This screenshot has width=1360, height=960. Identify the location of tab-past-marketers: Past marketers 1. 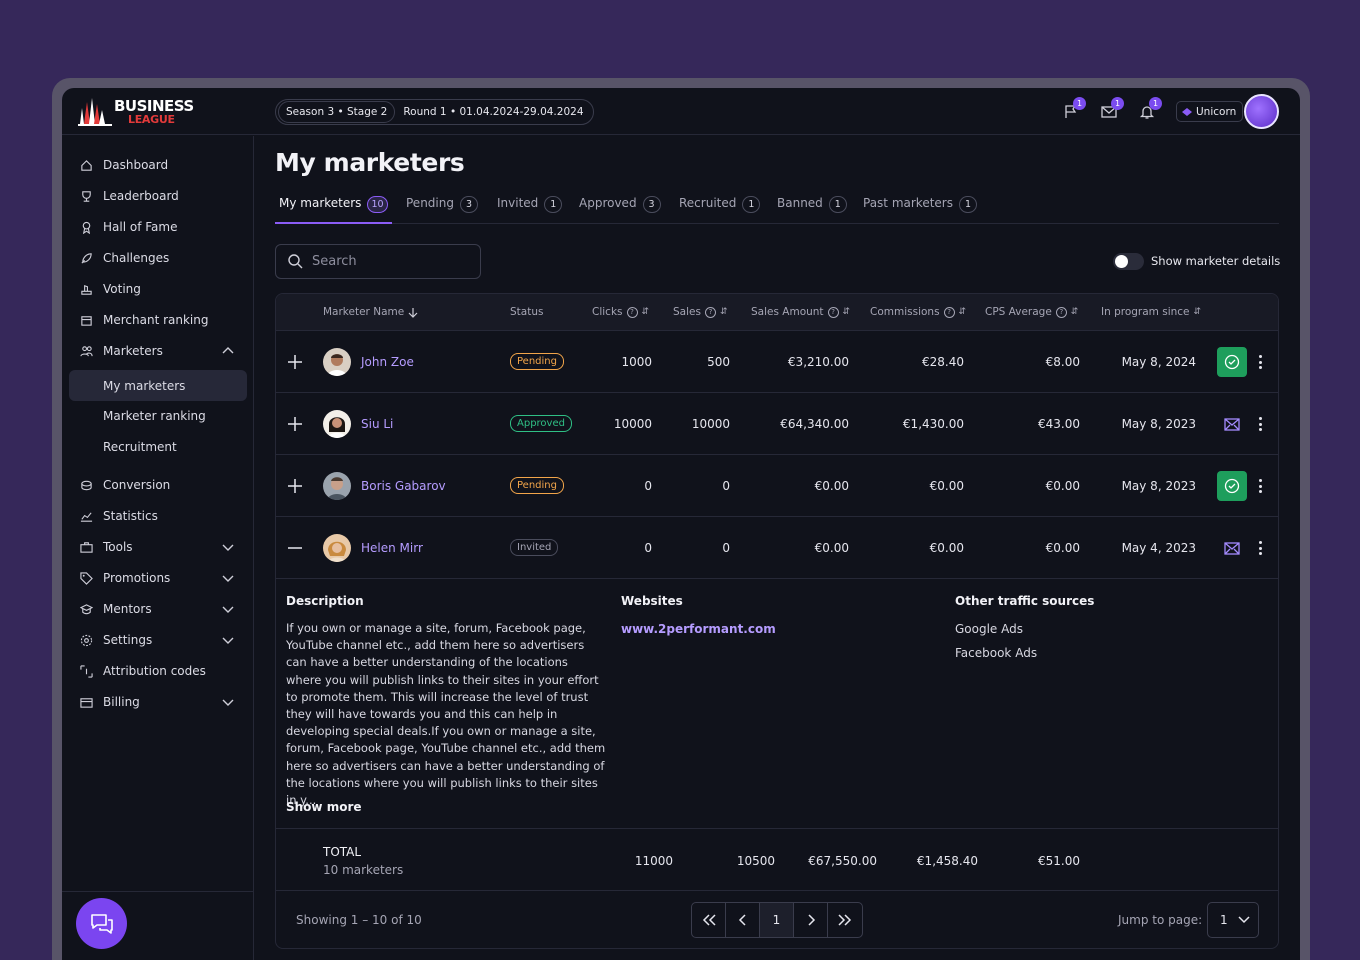
(920, 209).